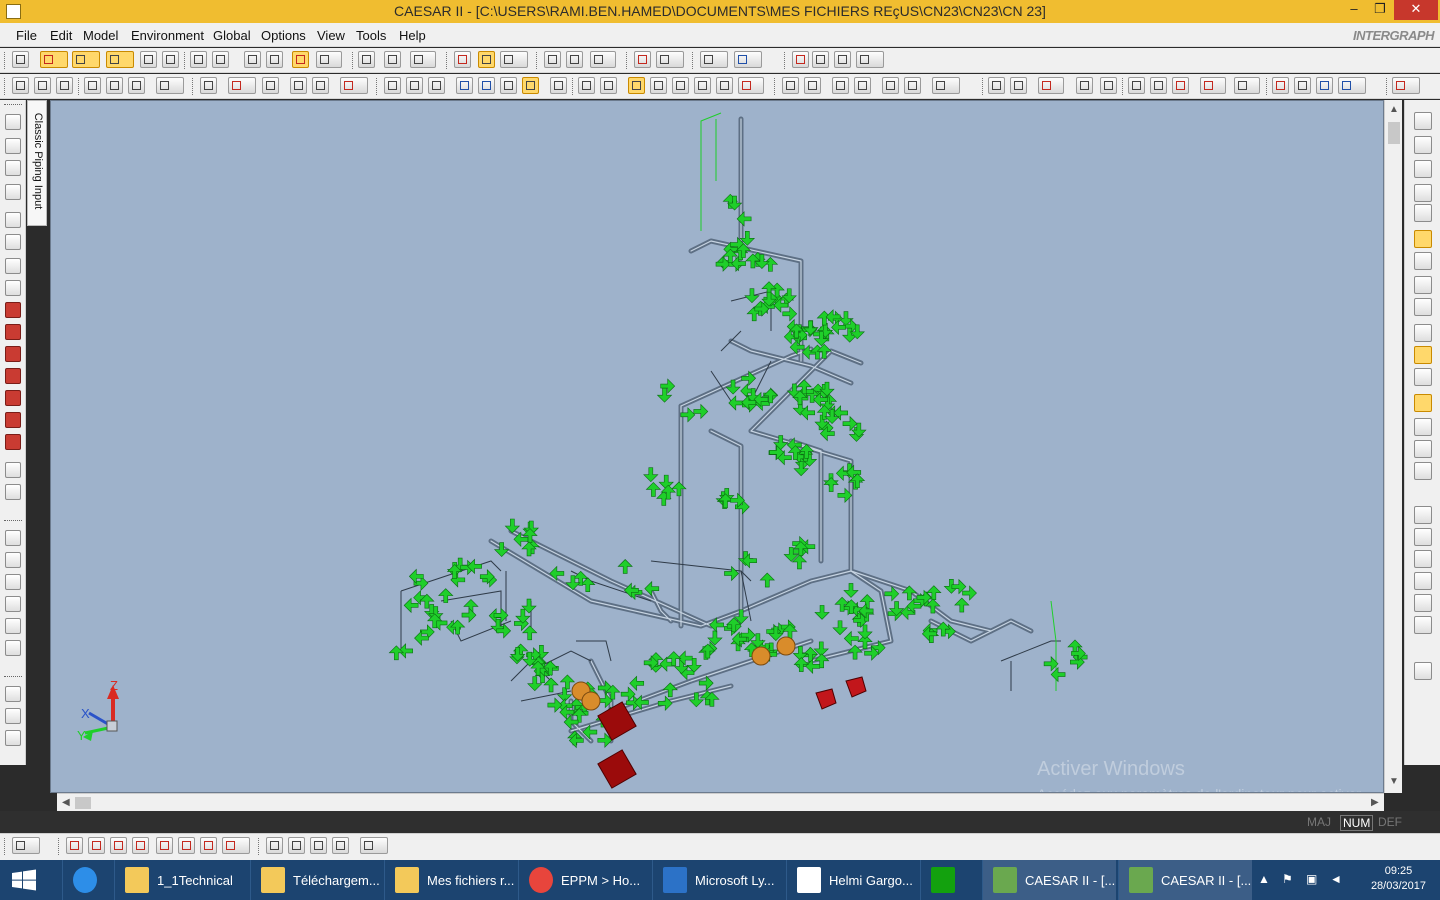 This screenshot has width=1440, height=900. I want to click on guide-type-button, so click(1423, 193).